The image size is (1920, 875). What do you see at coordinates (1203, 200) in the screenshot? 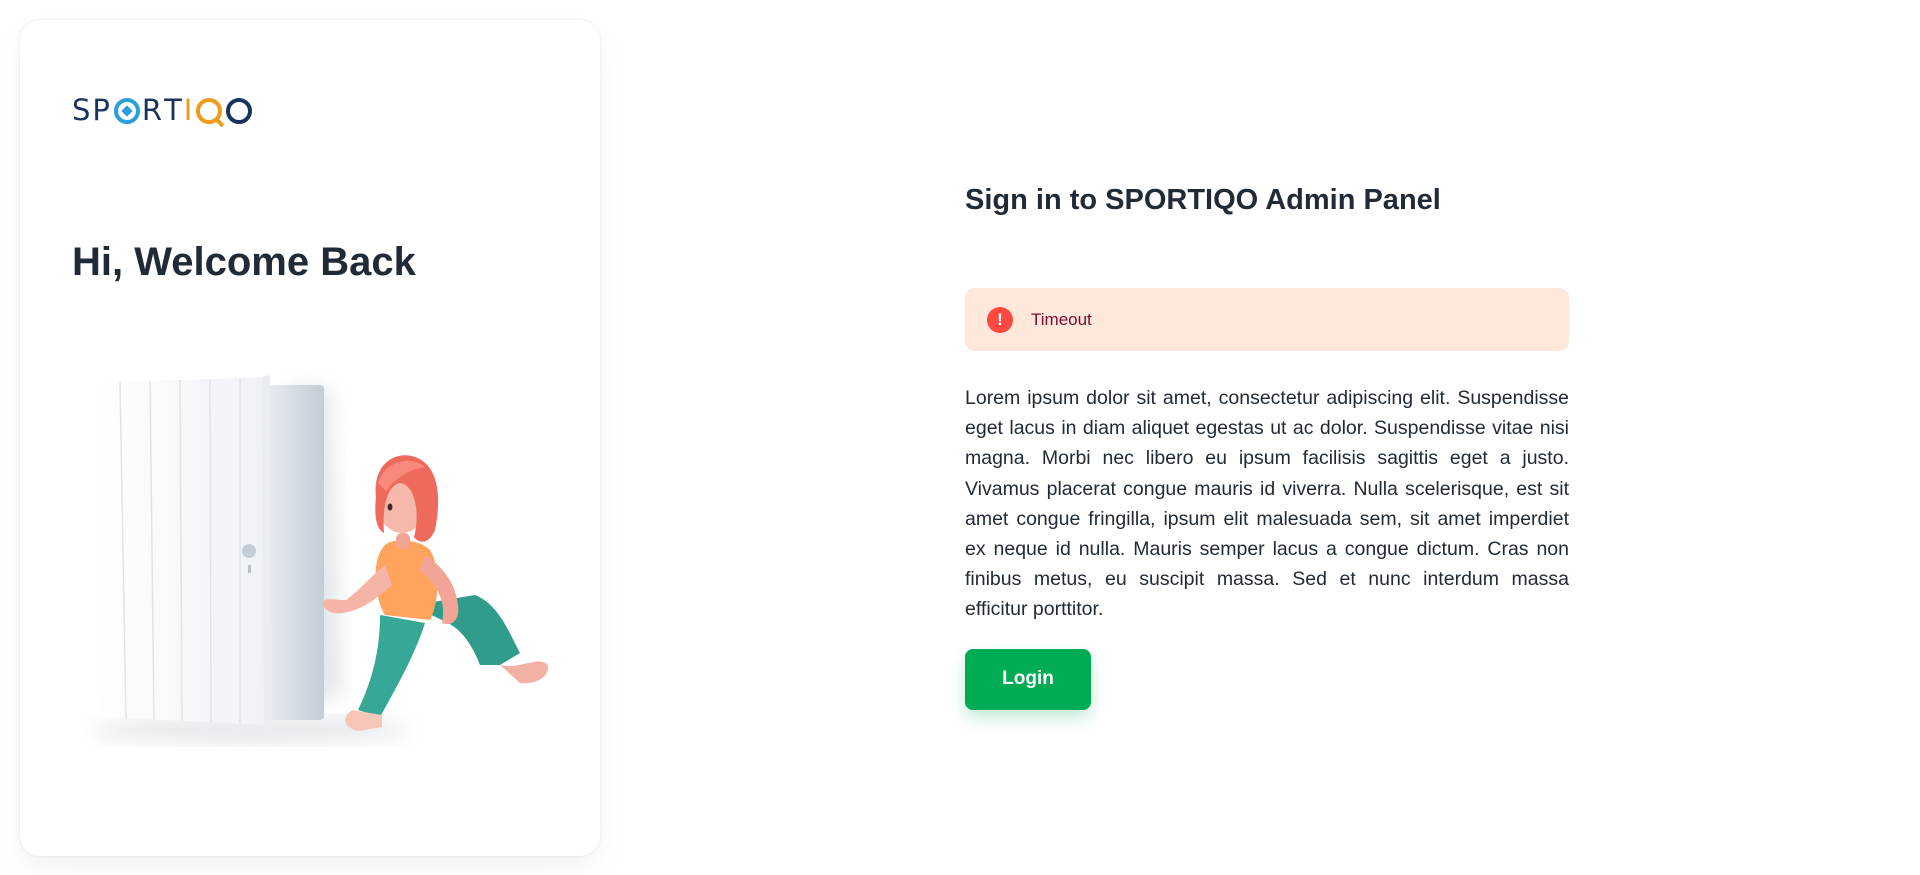
I see `signin-title: Sign in to SPORTIQO Admin Panel` at bounding box center [1203, 200].